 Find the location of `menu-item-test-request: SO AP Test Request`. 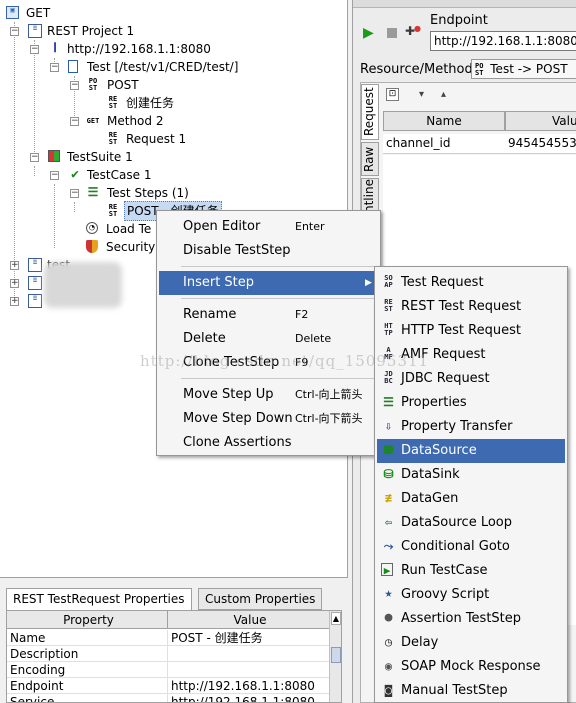

menu-item-test-request: SO AP Test Request is located at coordinates (471, 283).